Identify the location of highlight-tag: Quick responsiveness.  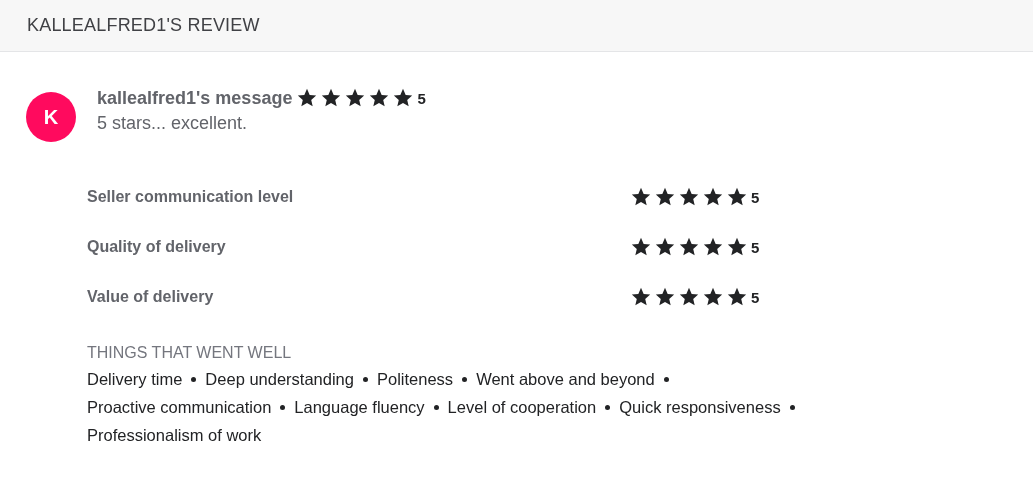
(700, 407).